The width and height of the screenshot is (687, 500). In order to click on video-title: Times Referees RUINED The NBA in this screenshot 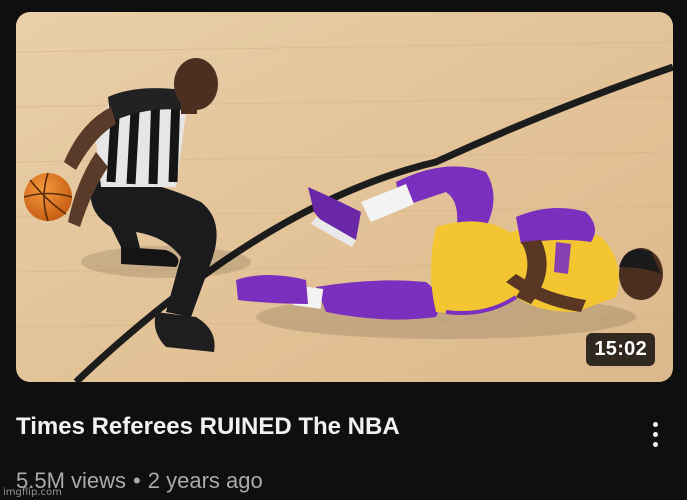, I will do `click(316, 427)`.